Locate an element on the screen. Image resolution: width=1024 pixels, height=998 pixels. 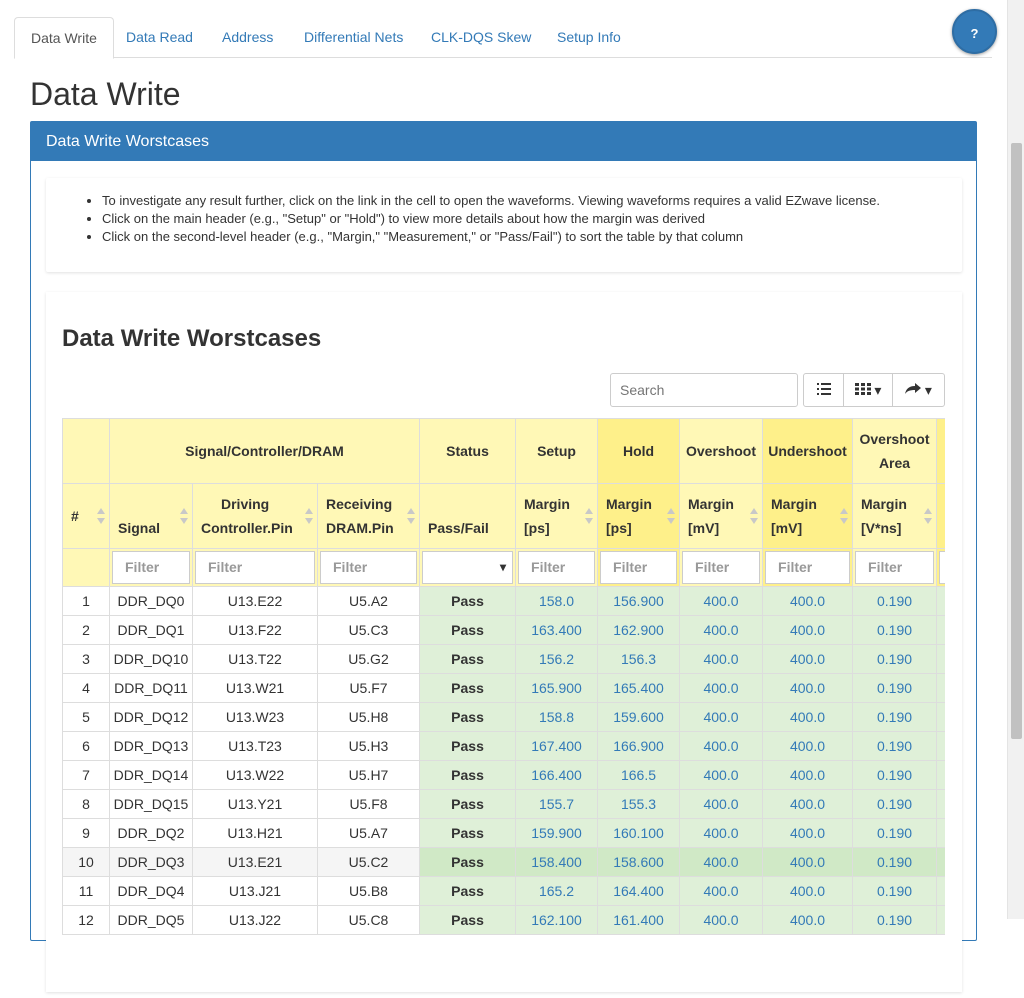
col-header-next is located at coordinates (940, 516).